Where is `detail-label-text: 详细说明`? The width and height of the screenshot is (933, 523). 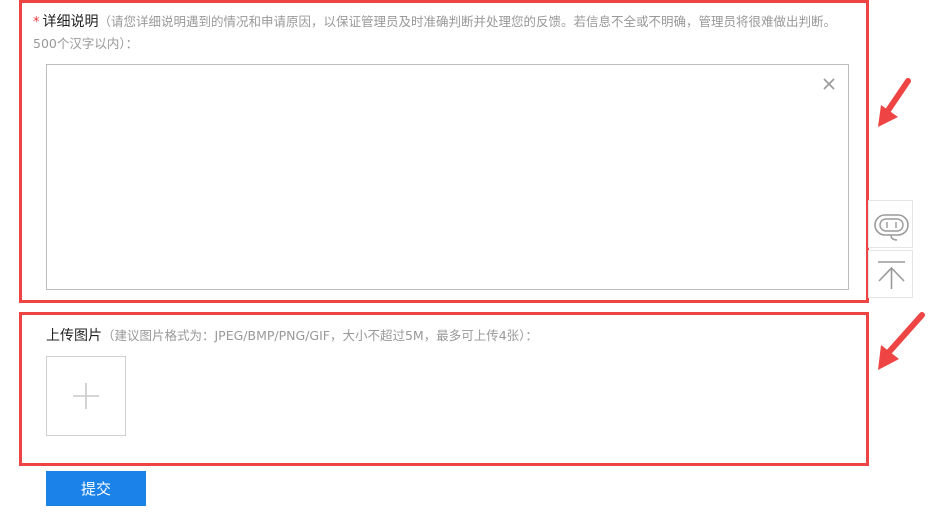 detail-label-text: 详细说明 is located at coordinates (70, 22).